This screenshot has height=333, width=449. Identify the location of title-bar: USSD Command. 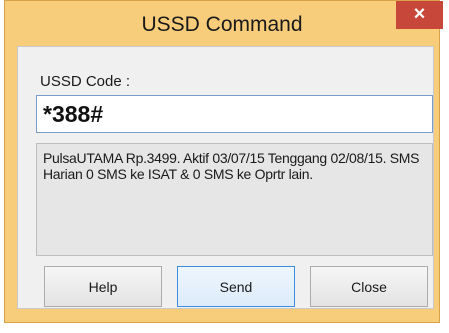
(222, 23).